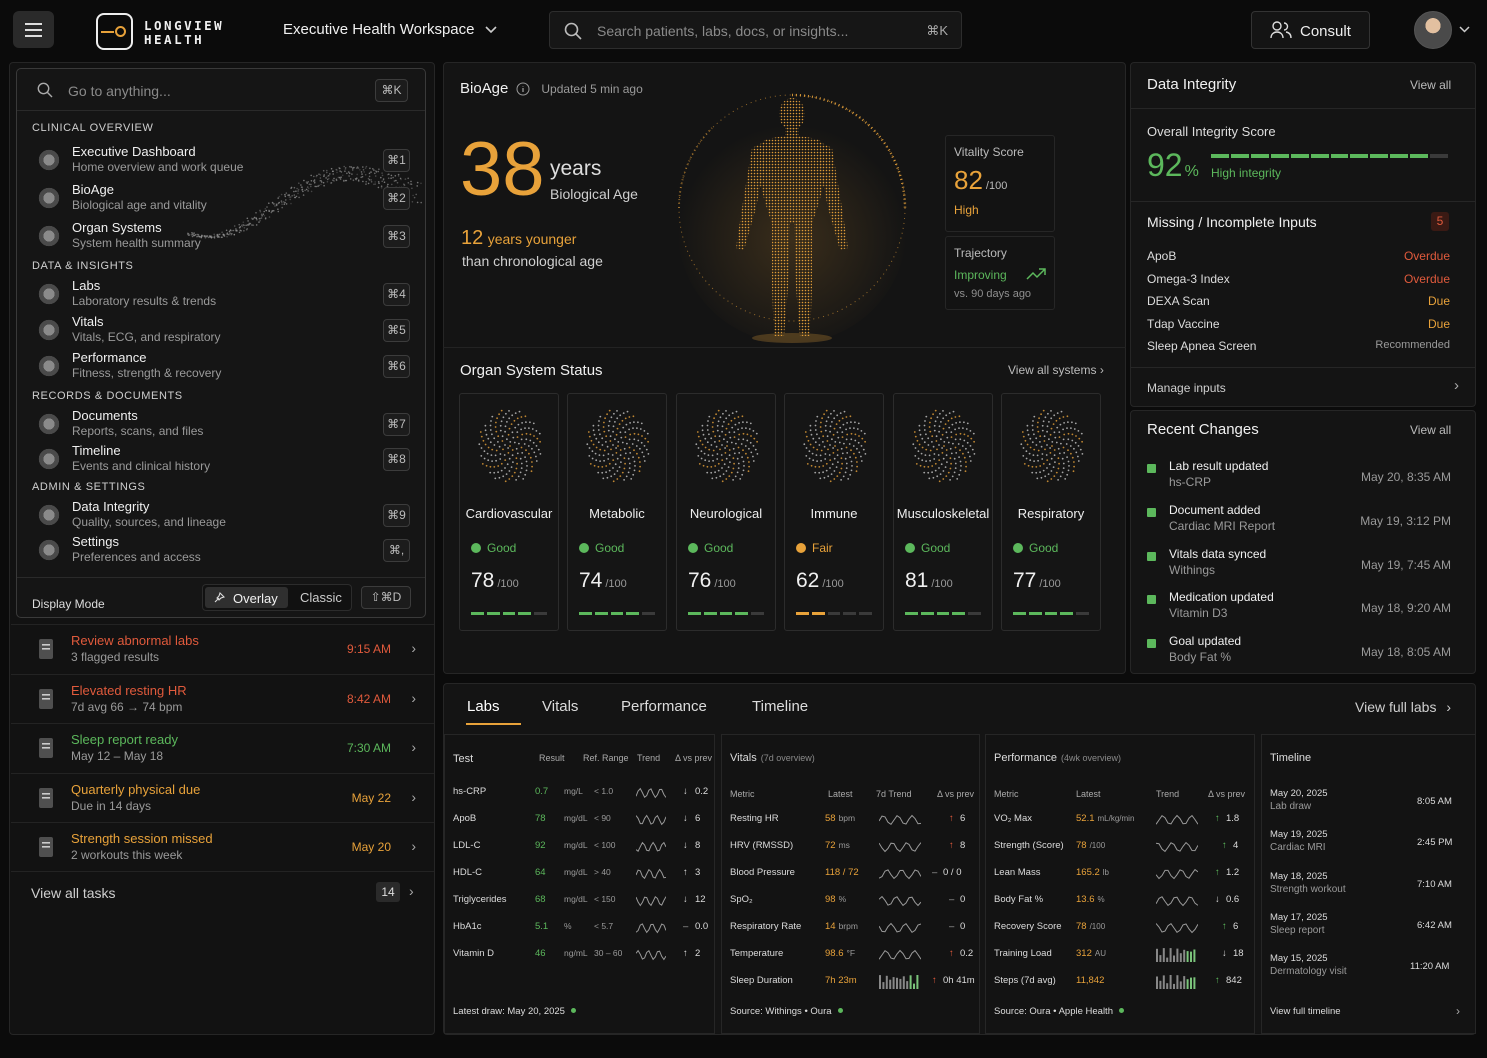 The width and height of the screenshot is (1487, 1058). I want to click on table-row: Recovery Score 78/100 ↑ 6, so click(1120, 934).